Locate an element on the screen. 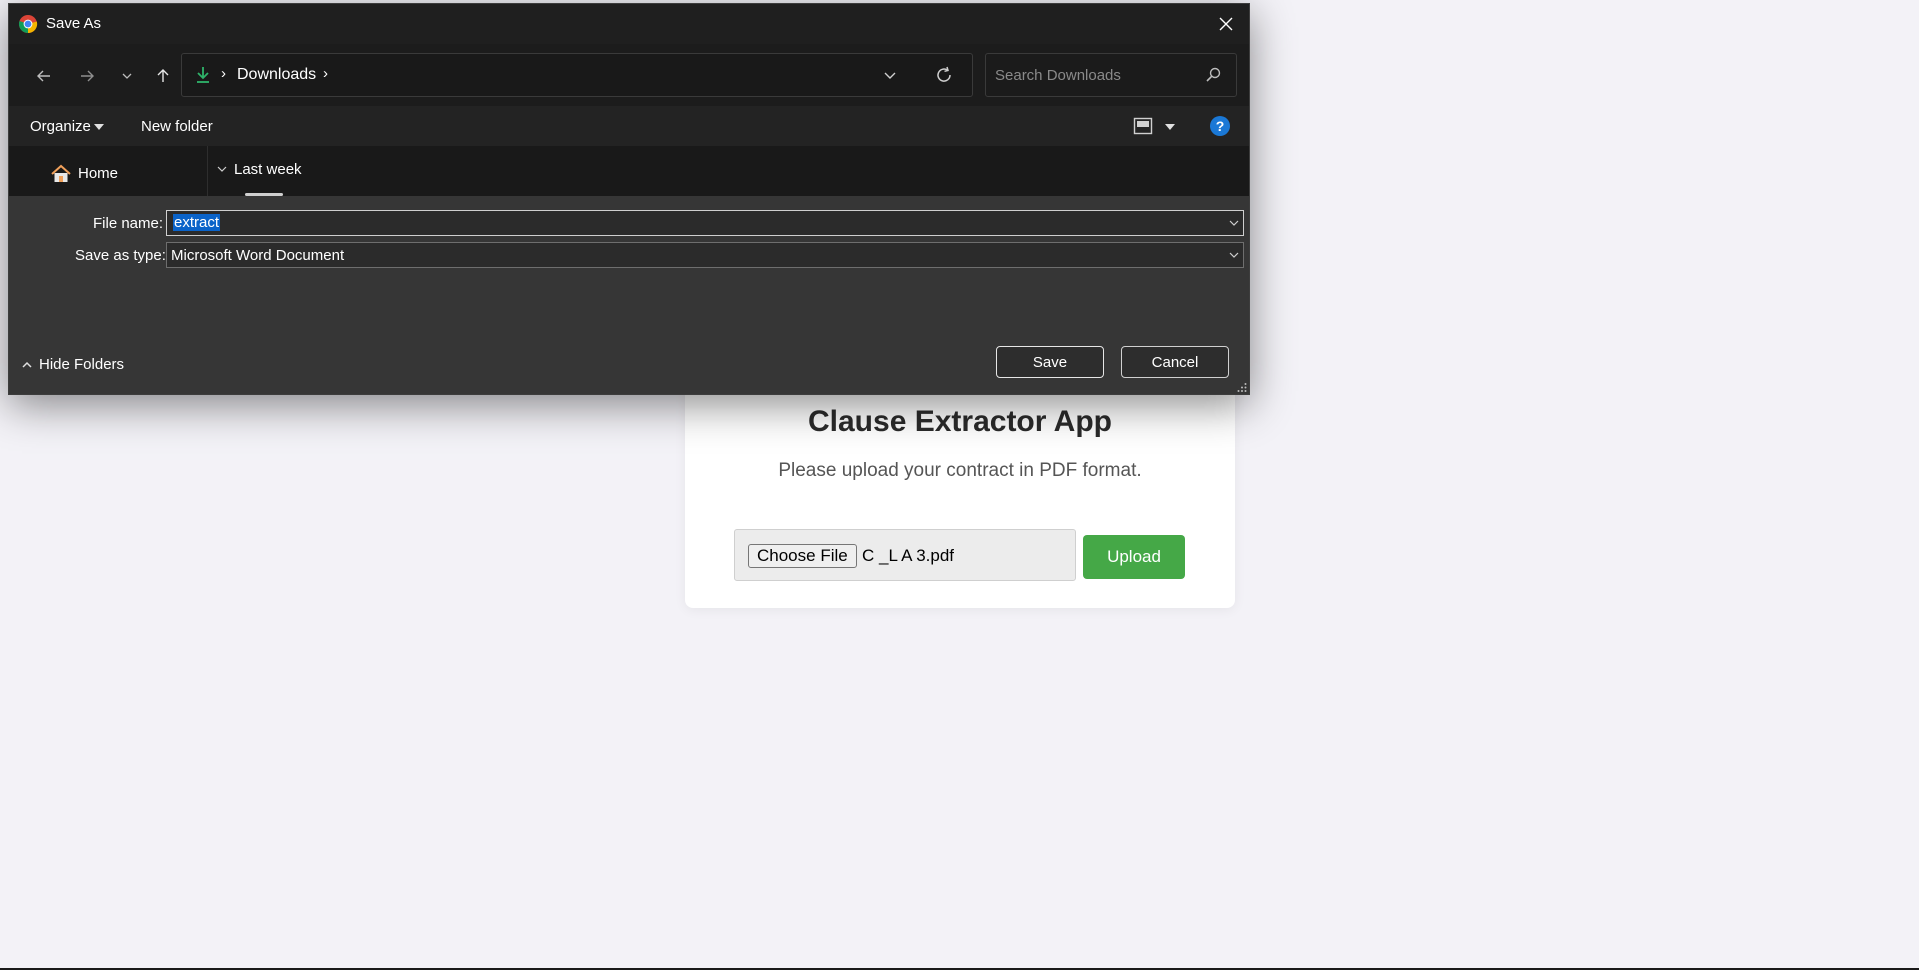  resize-grip-icon is located at coordinates (1242, 387).